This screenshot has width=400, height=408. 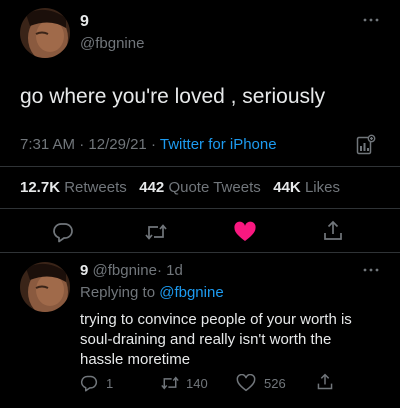 I want to click on author-display-name: 9, so click(x=84, y=22).